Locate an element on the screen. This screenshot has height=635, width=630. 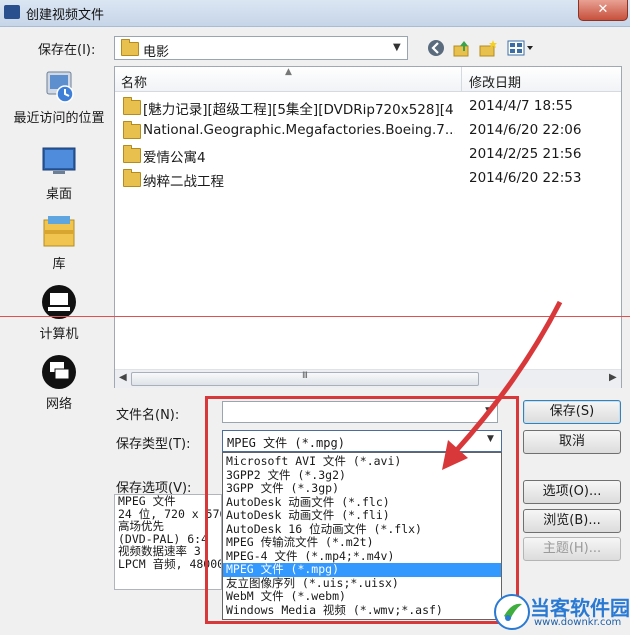
scroll-thumb: III is located at coordinates (305, 378).